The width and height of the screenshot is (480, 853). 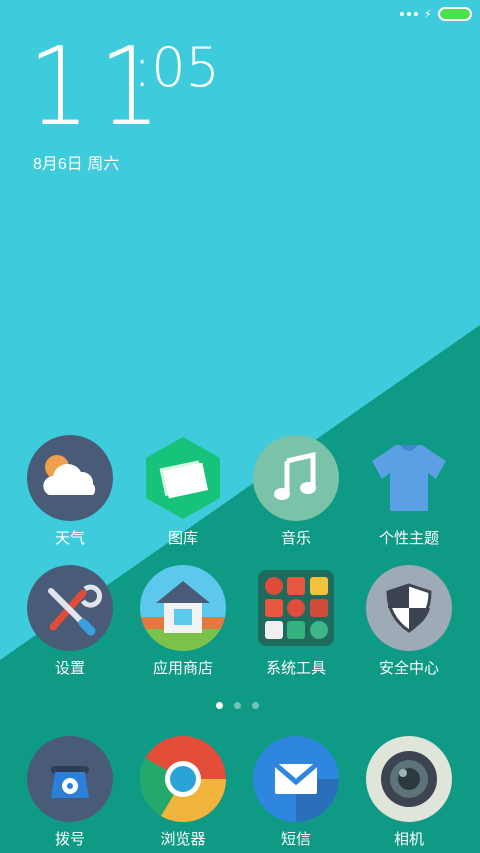 I want to click on dock-phone: 拨号, so click(x=70, y=792).